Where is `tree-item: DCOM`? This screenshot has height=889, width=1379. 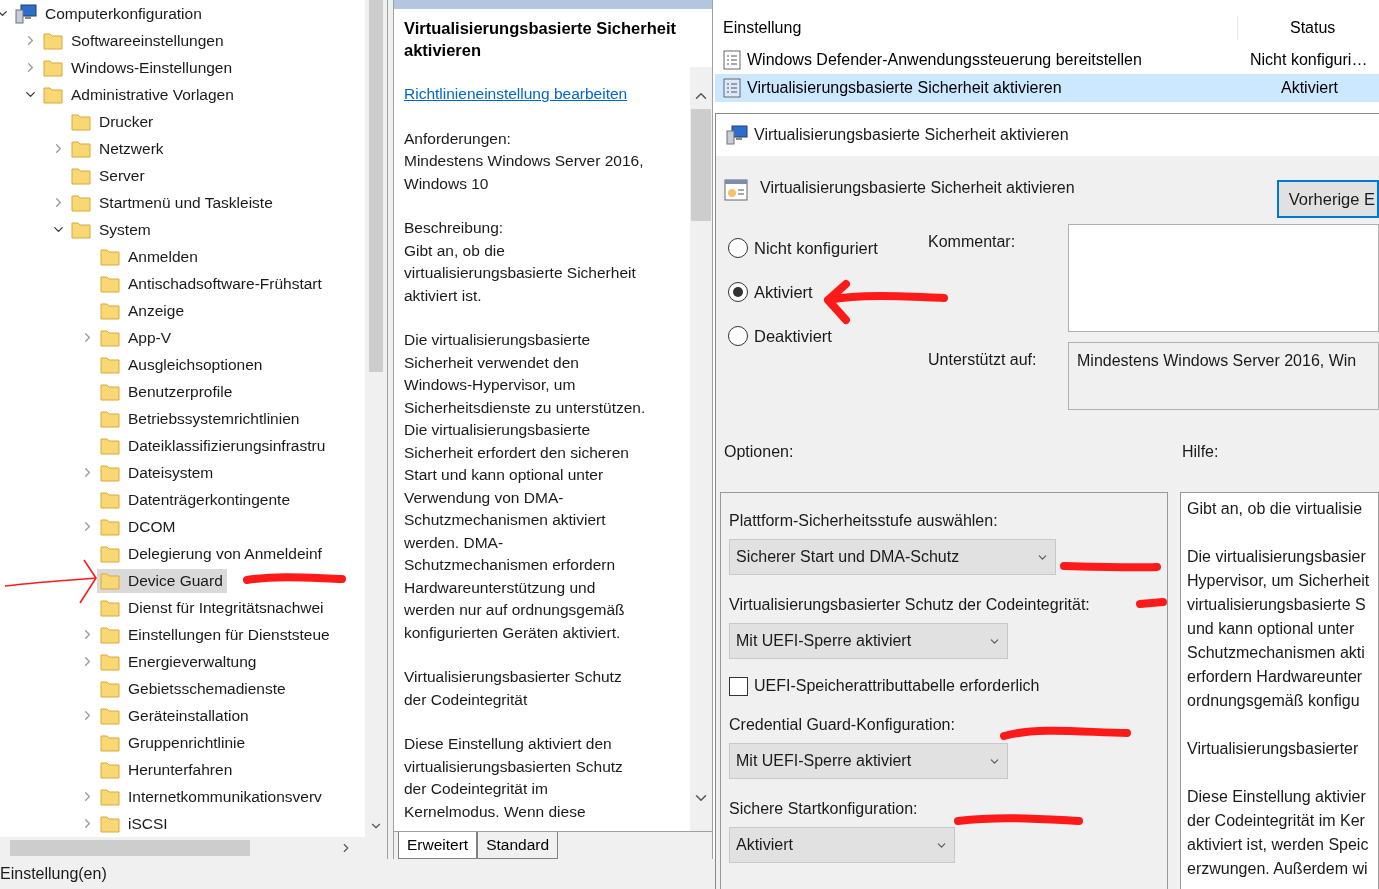
tree-item: DCOM is located at coordinates (138, 526).